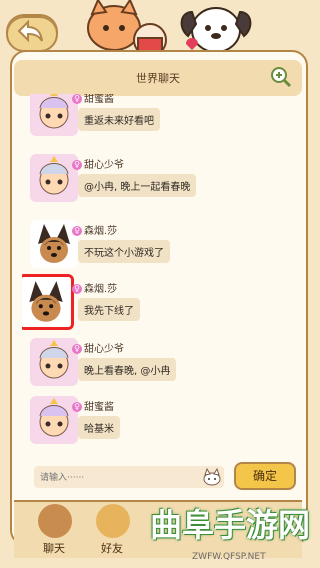 This screenshot has width=320, height=568. What do you see at coordinates (137, 185) in the screenshot?
I see `message-bubble: @小冉, 晚上一起看春晚` at bounding box center [137, 185].